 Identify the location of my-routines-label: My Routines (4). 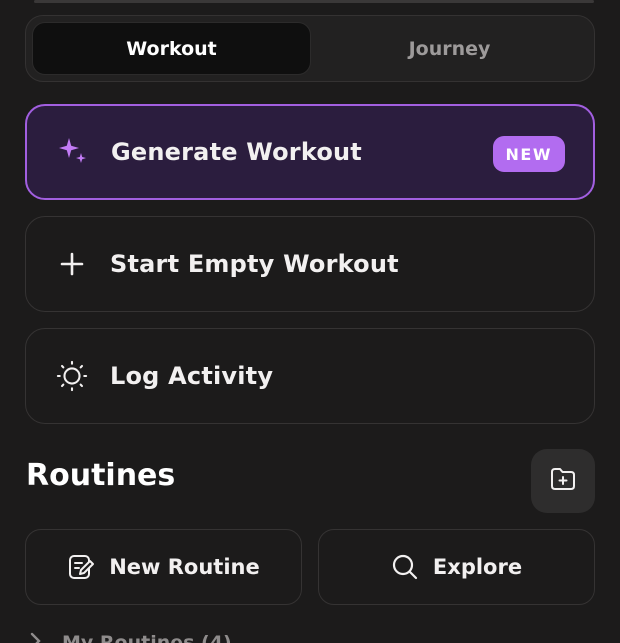
(147, 637).